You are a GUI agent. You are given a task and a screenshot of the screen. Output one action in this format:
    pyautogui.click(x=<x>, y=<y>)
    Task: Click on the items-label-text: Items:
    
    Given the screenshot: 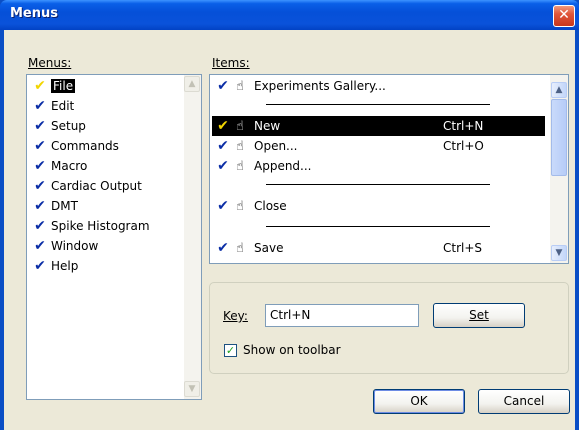 What is the action you would take?
    pyautogui.click(x=231, y=63)
    